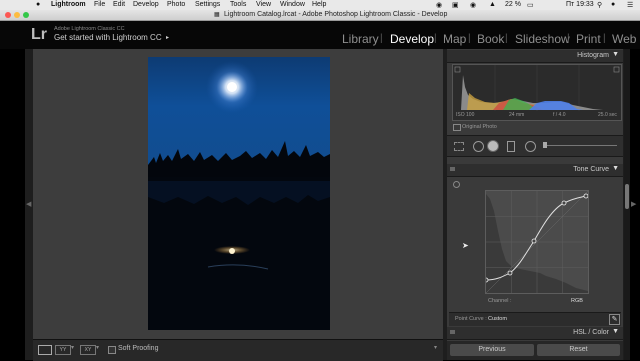 This screenshot has height=361, width=640. I want to click on previous-button: Previous, so click(492, 350).